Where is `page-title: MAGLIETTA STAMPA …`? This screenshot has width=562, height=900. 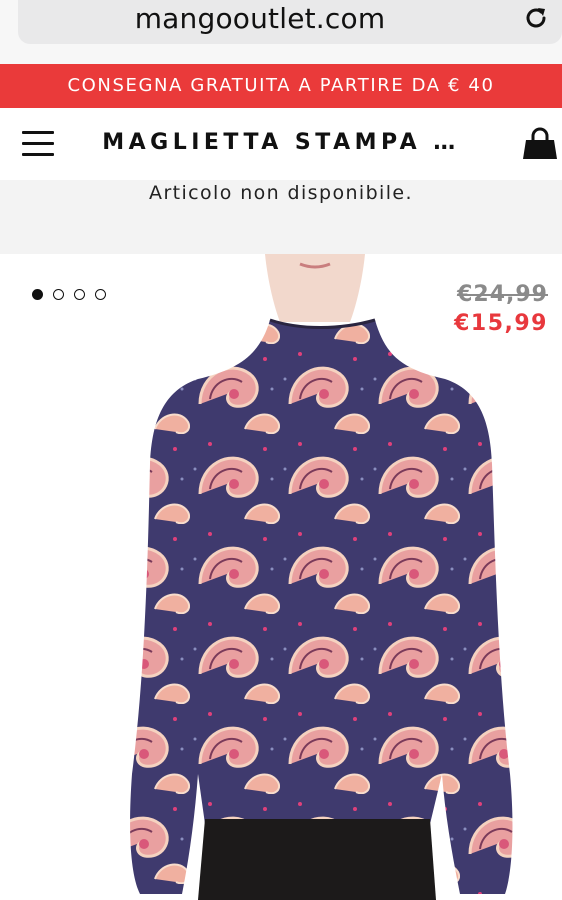 page-title: MAGLIETTA STAMPA … is located at coordinates (281, 142).